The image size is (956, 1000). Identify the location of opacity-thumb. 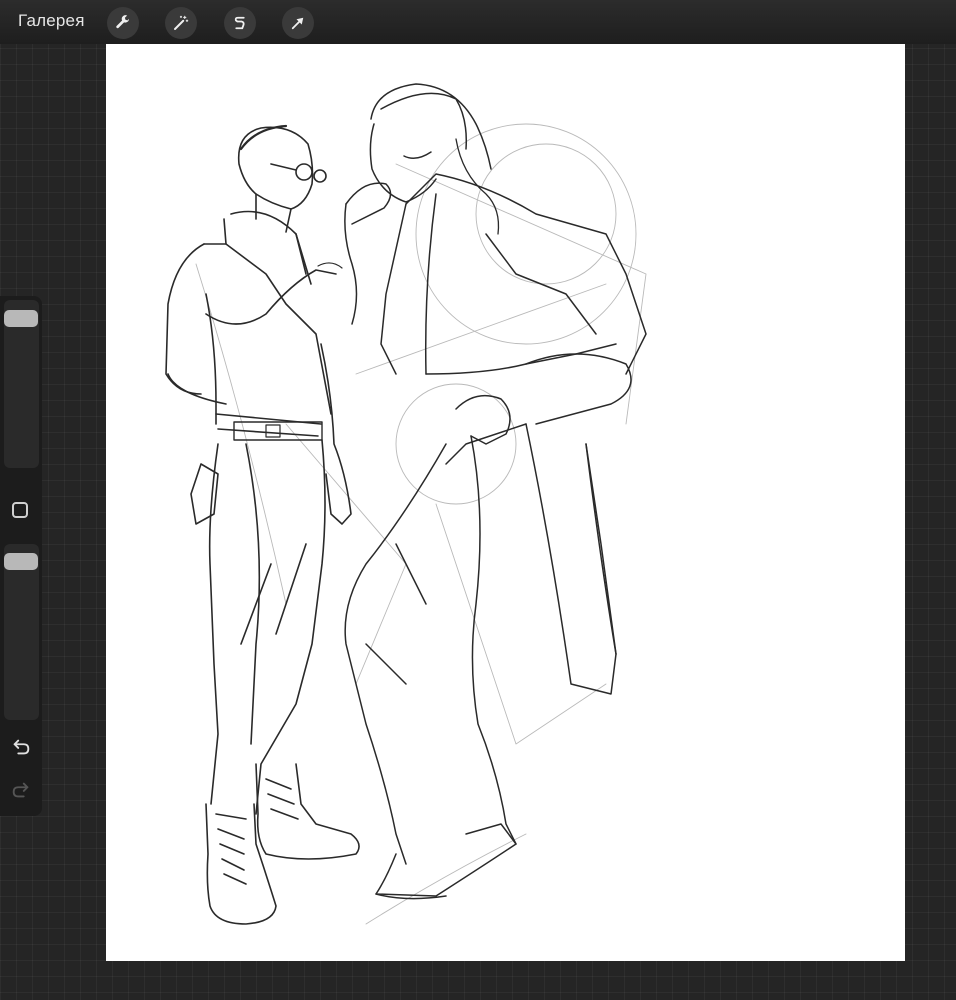
(21, 561).